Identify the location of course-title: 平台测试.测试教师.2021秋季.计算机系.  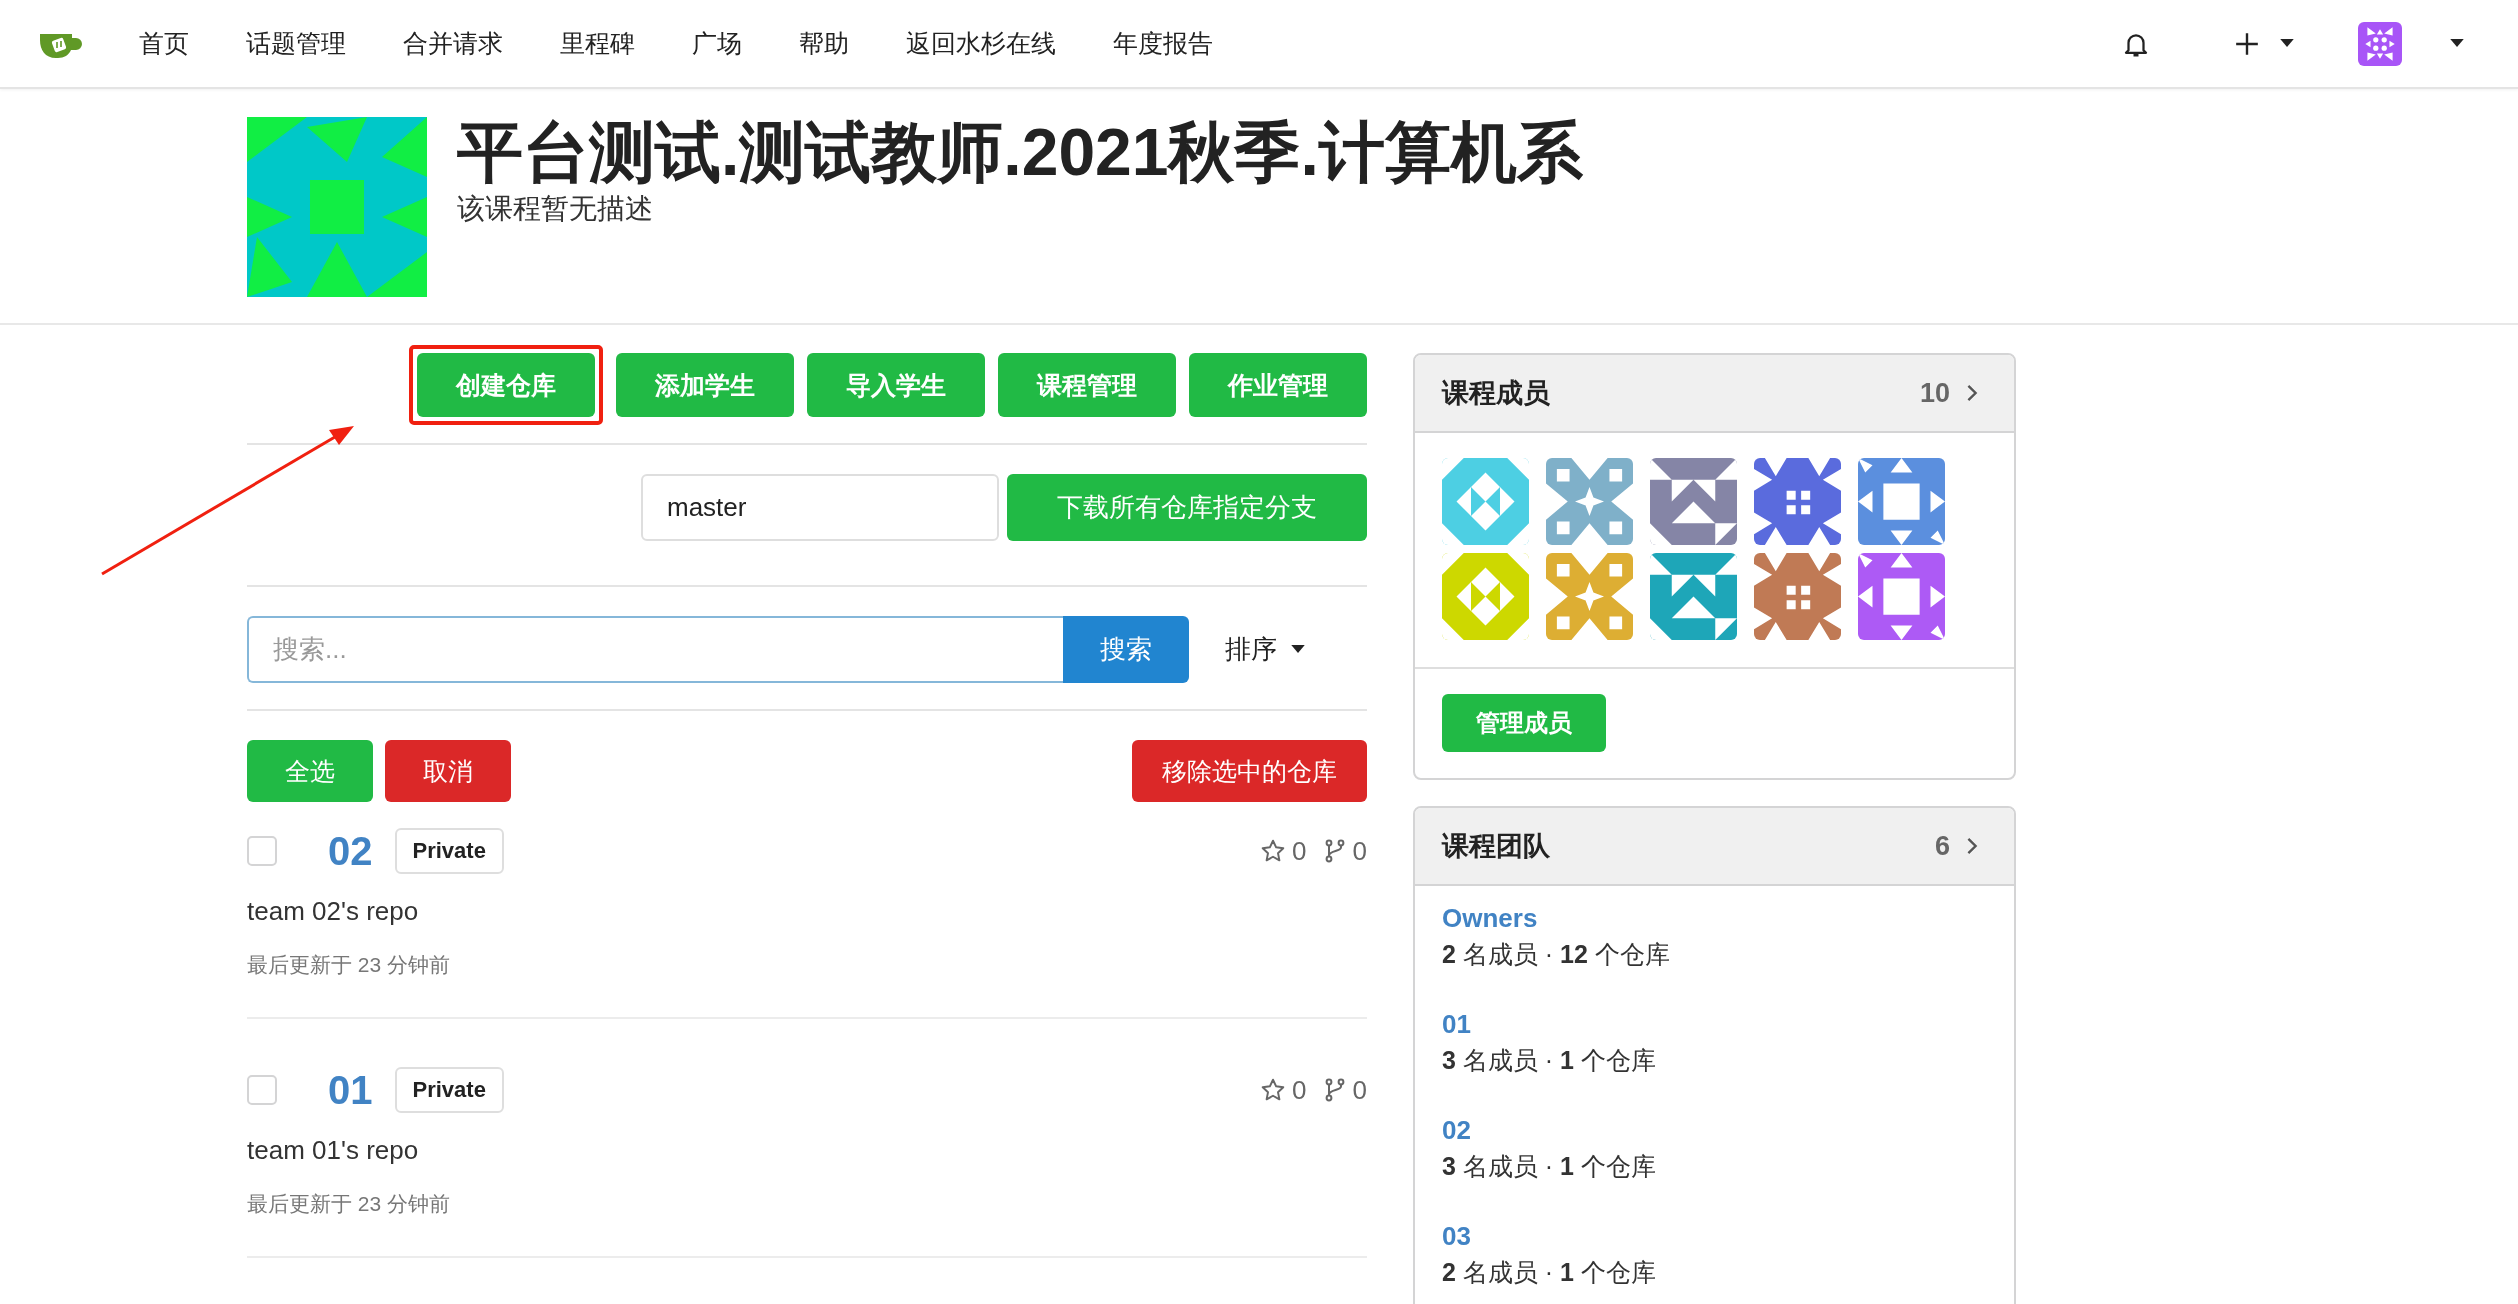
(1020, 152).